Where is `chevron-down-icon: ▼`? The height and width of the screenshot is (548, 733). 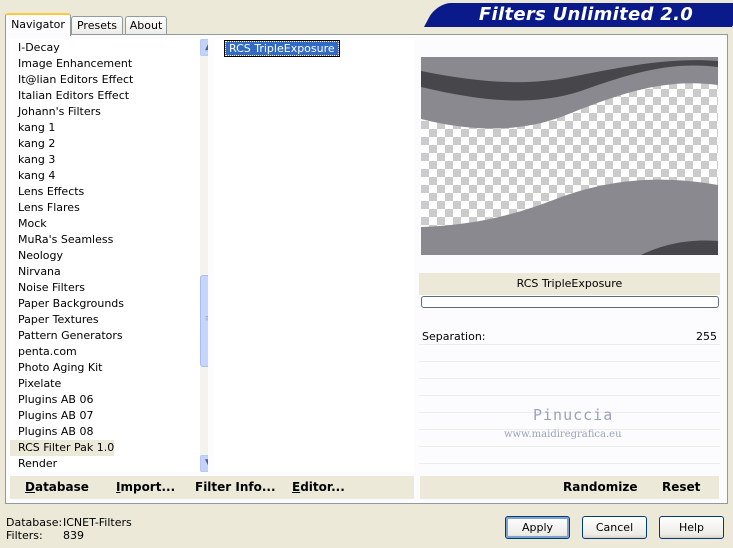
chevron-down-icon: ▼ is located at coordinates (204, 463).